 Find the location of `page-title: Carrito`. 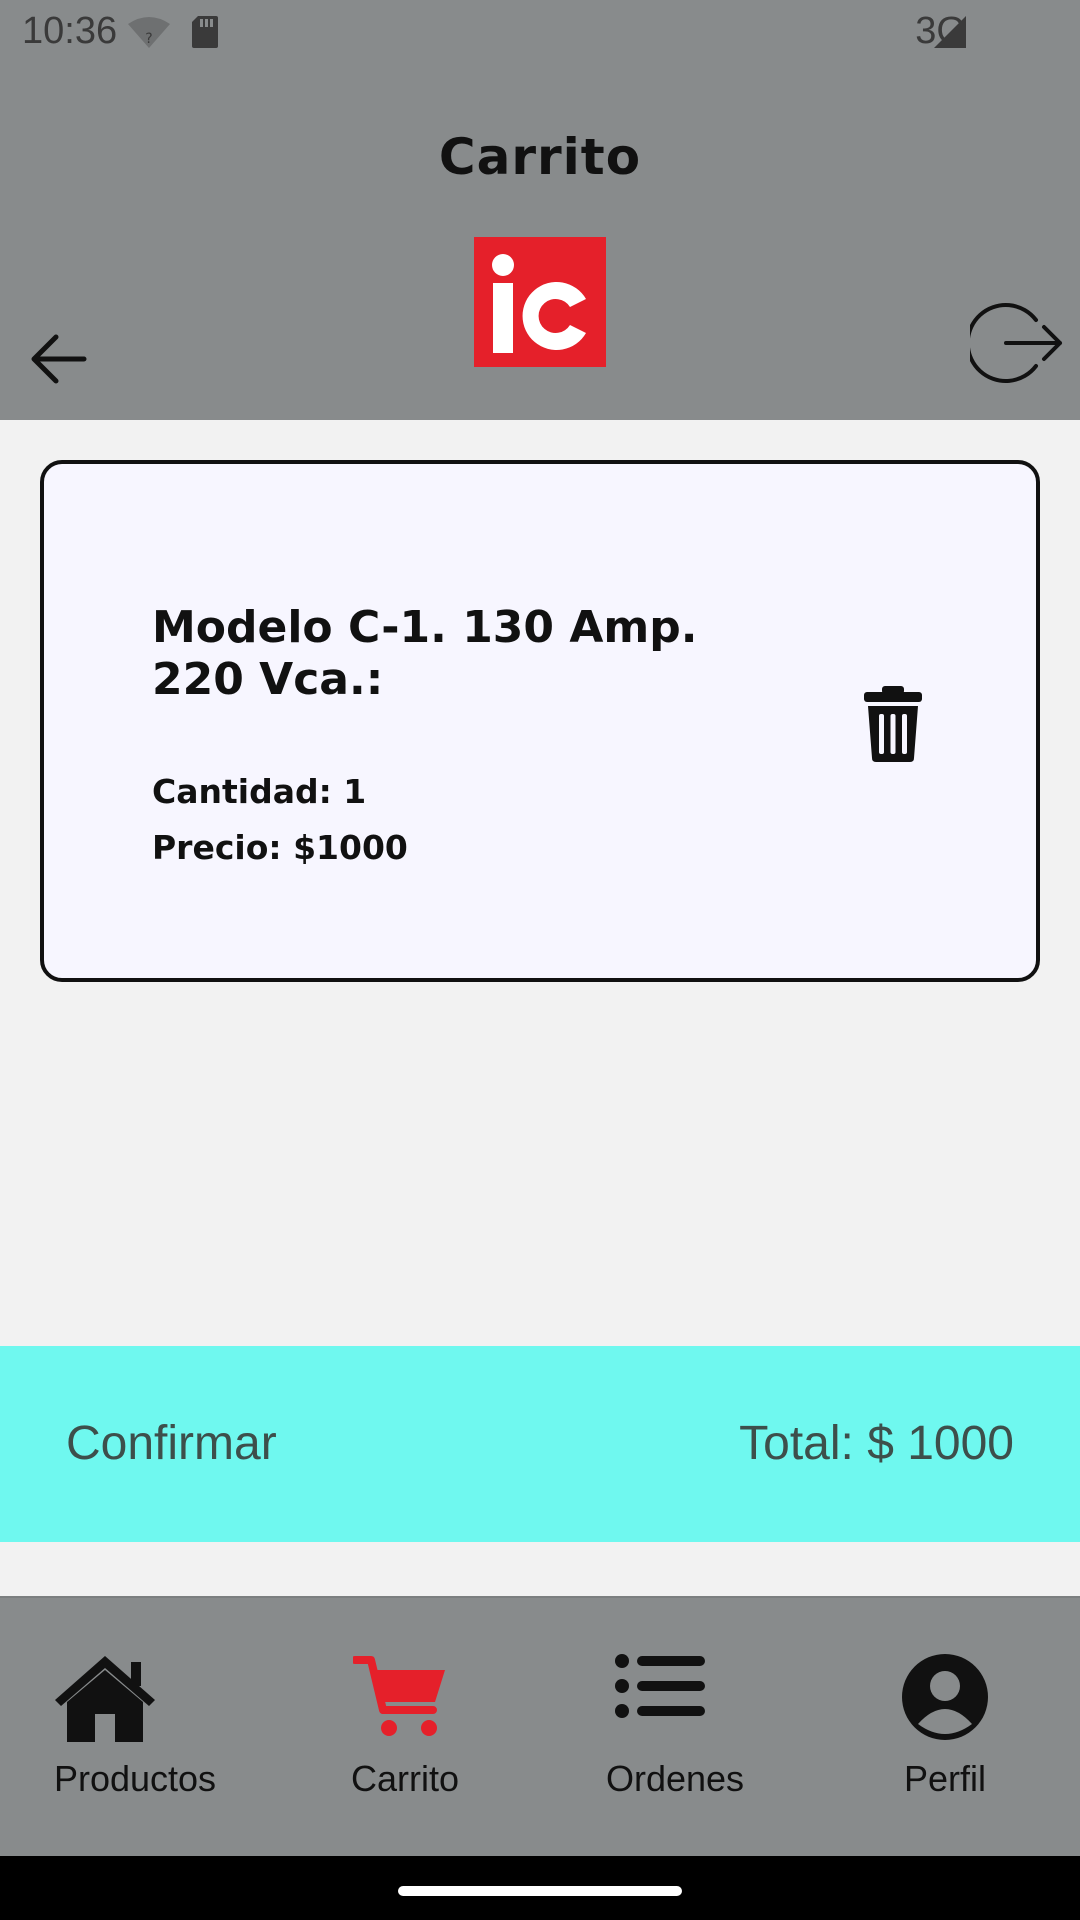

page-title: Carrito is located at coordinates (540, 157).